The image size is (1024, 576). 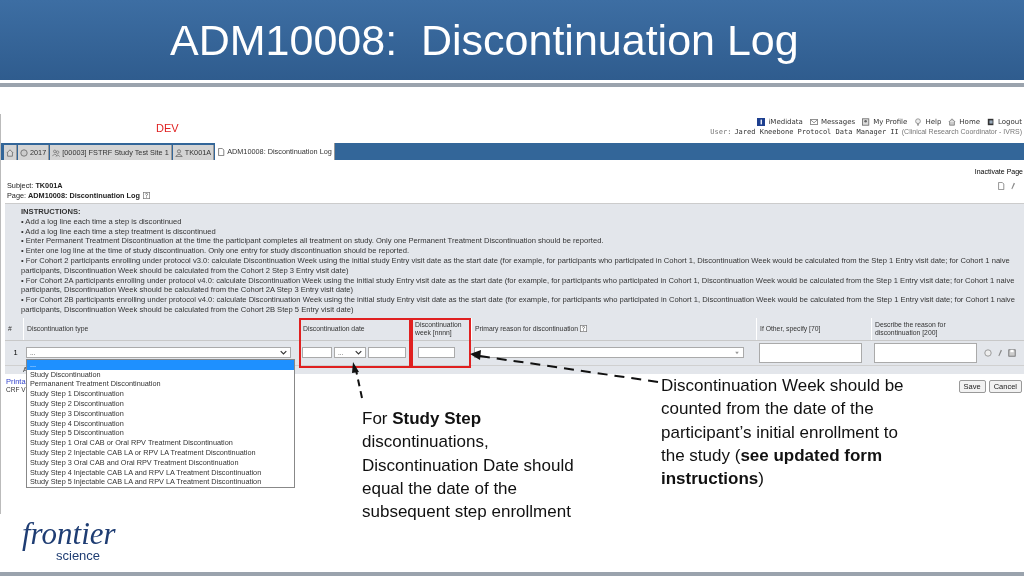 I want to click on lightbulb-icon, so click(x=918, y=122).